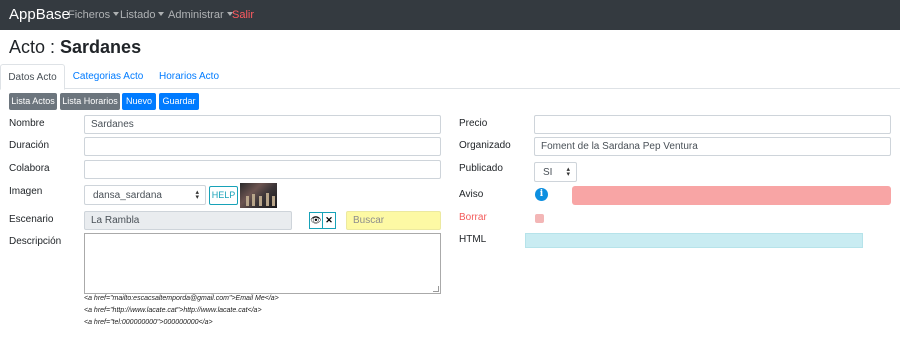 This screenshot has width=900, height=363. Describe the element at coordinates (139, 101) in the screenshot. I see `nuevo-button: Nuevo` at that location.